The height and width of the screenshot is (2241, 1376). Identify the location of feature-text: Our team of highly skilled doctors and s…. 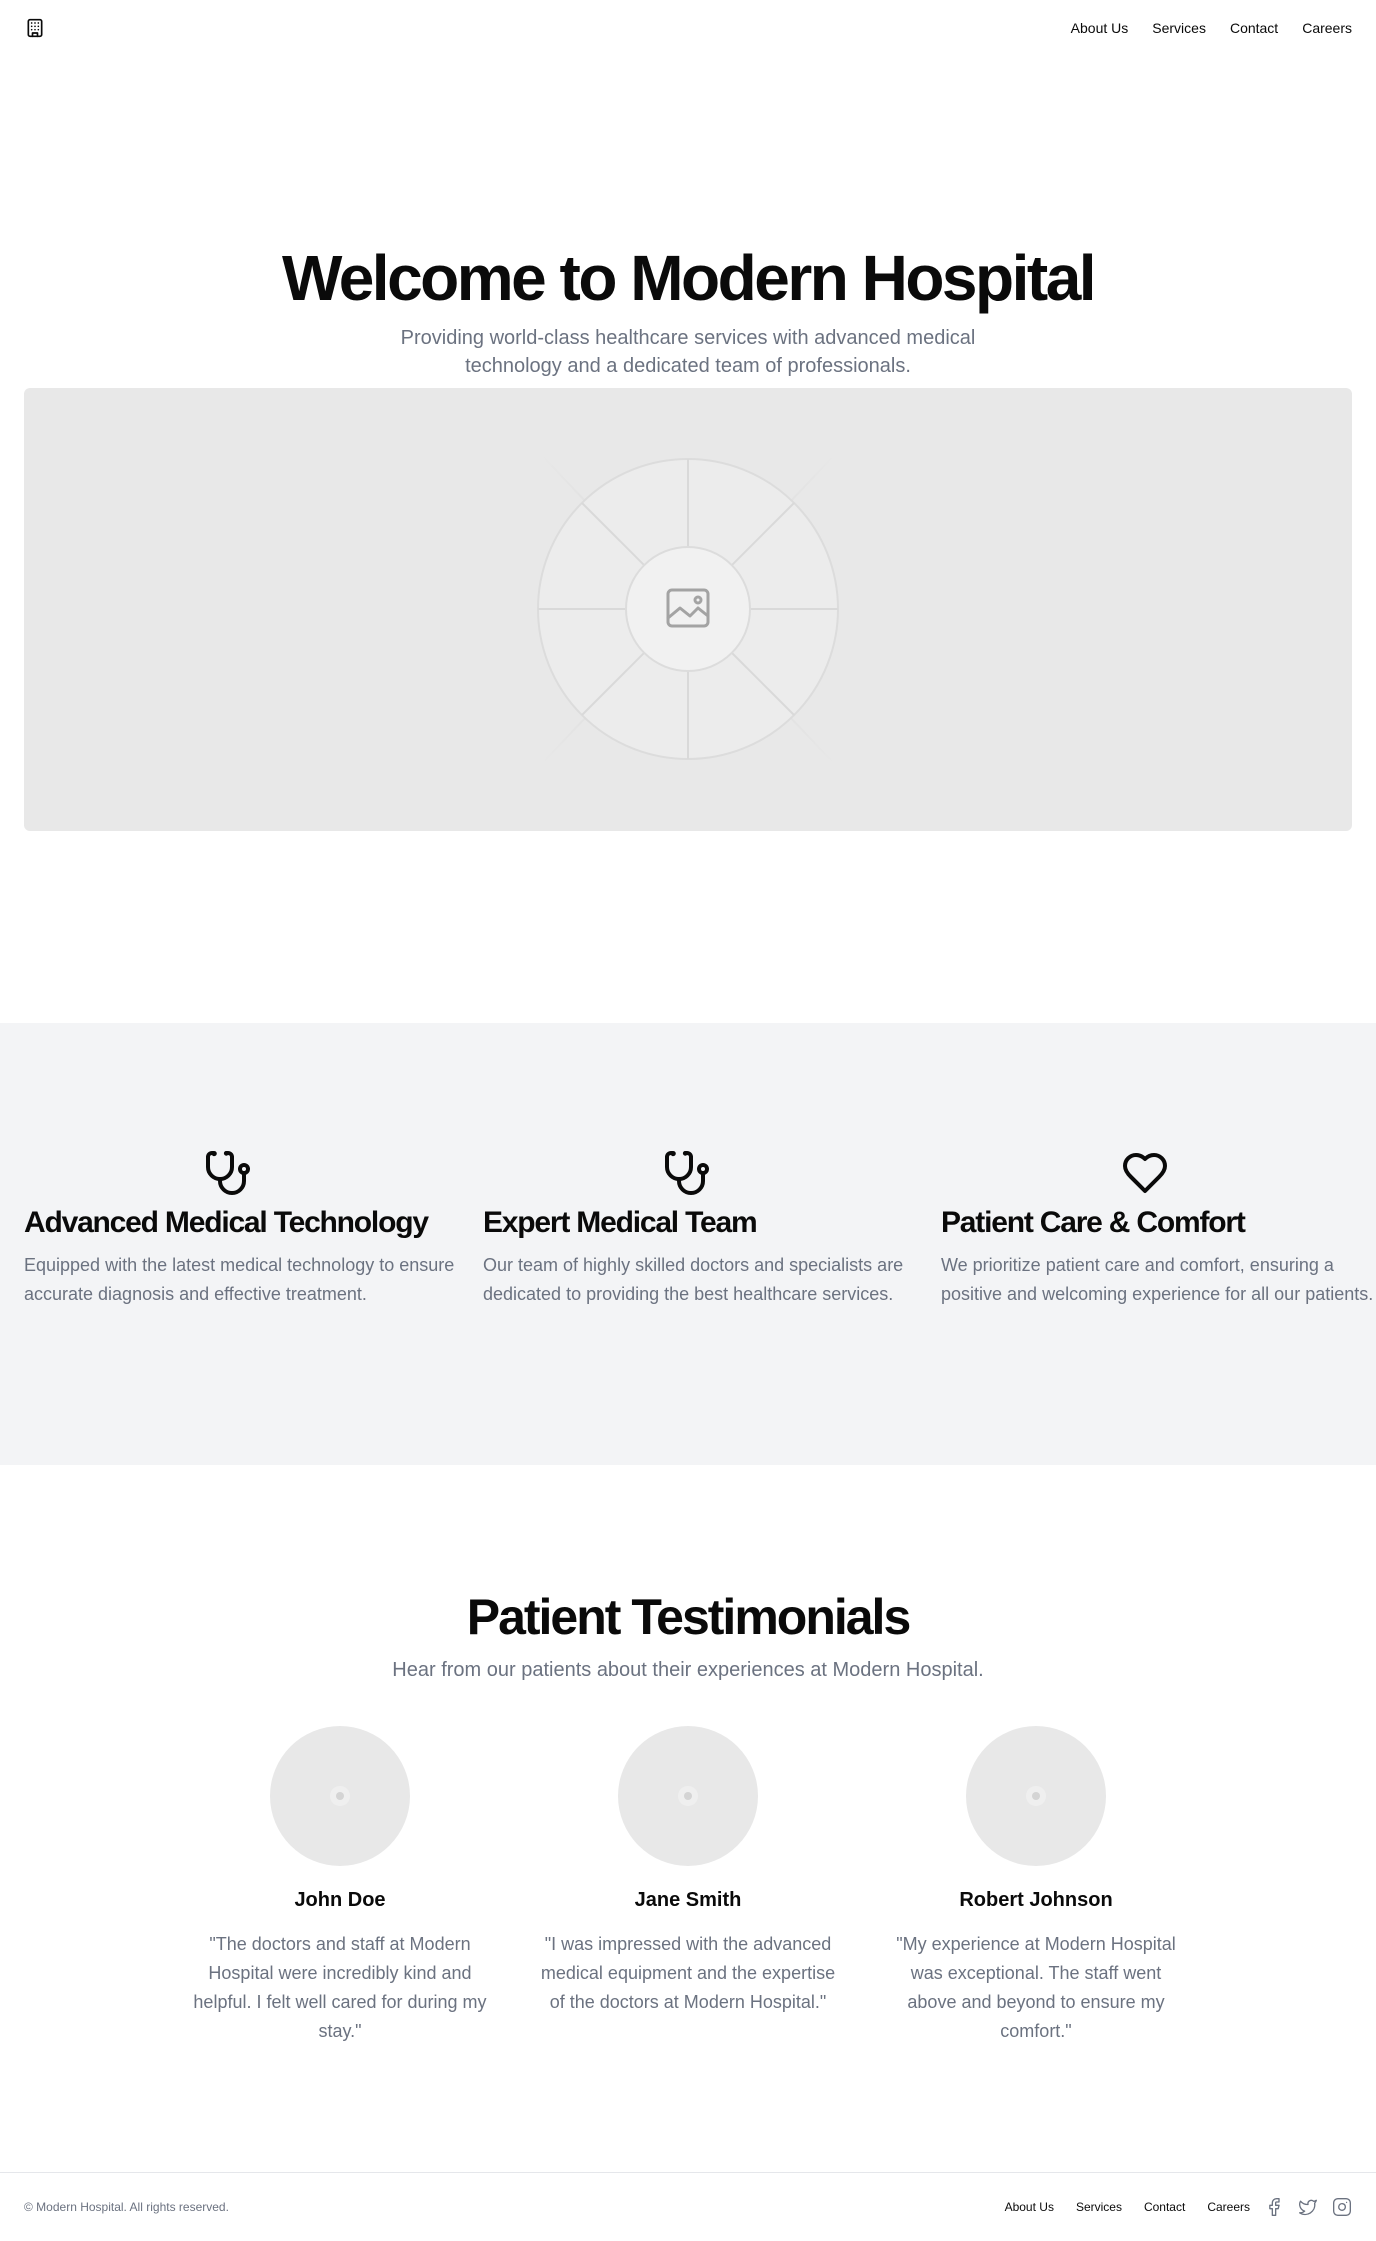
(693, 1279).